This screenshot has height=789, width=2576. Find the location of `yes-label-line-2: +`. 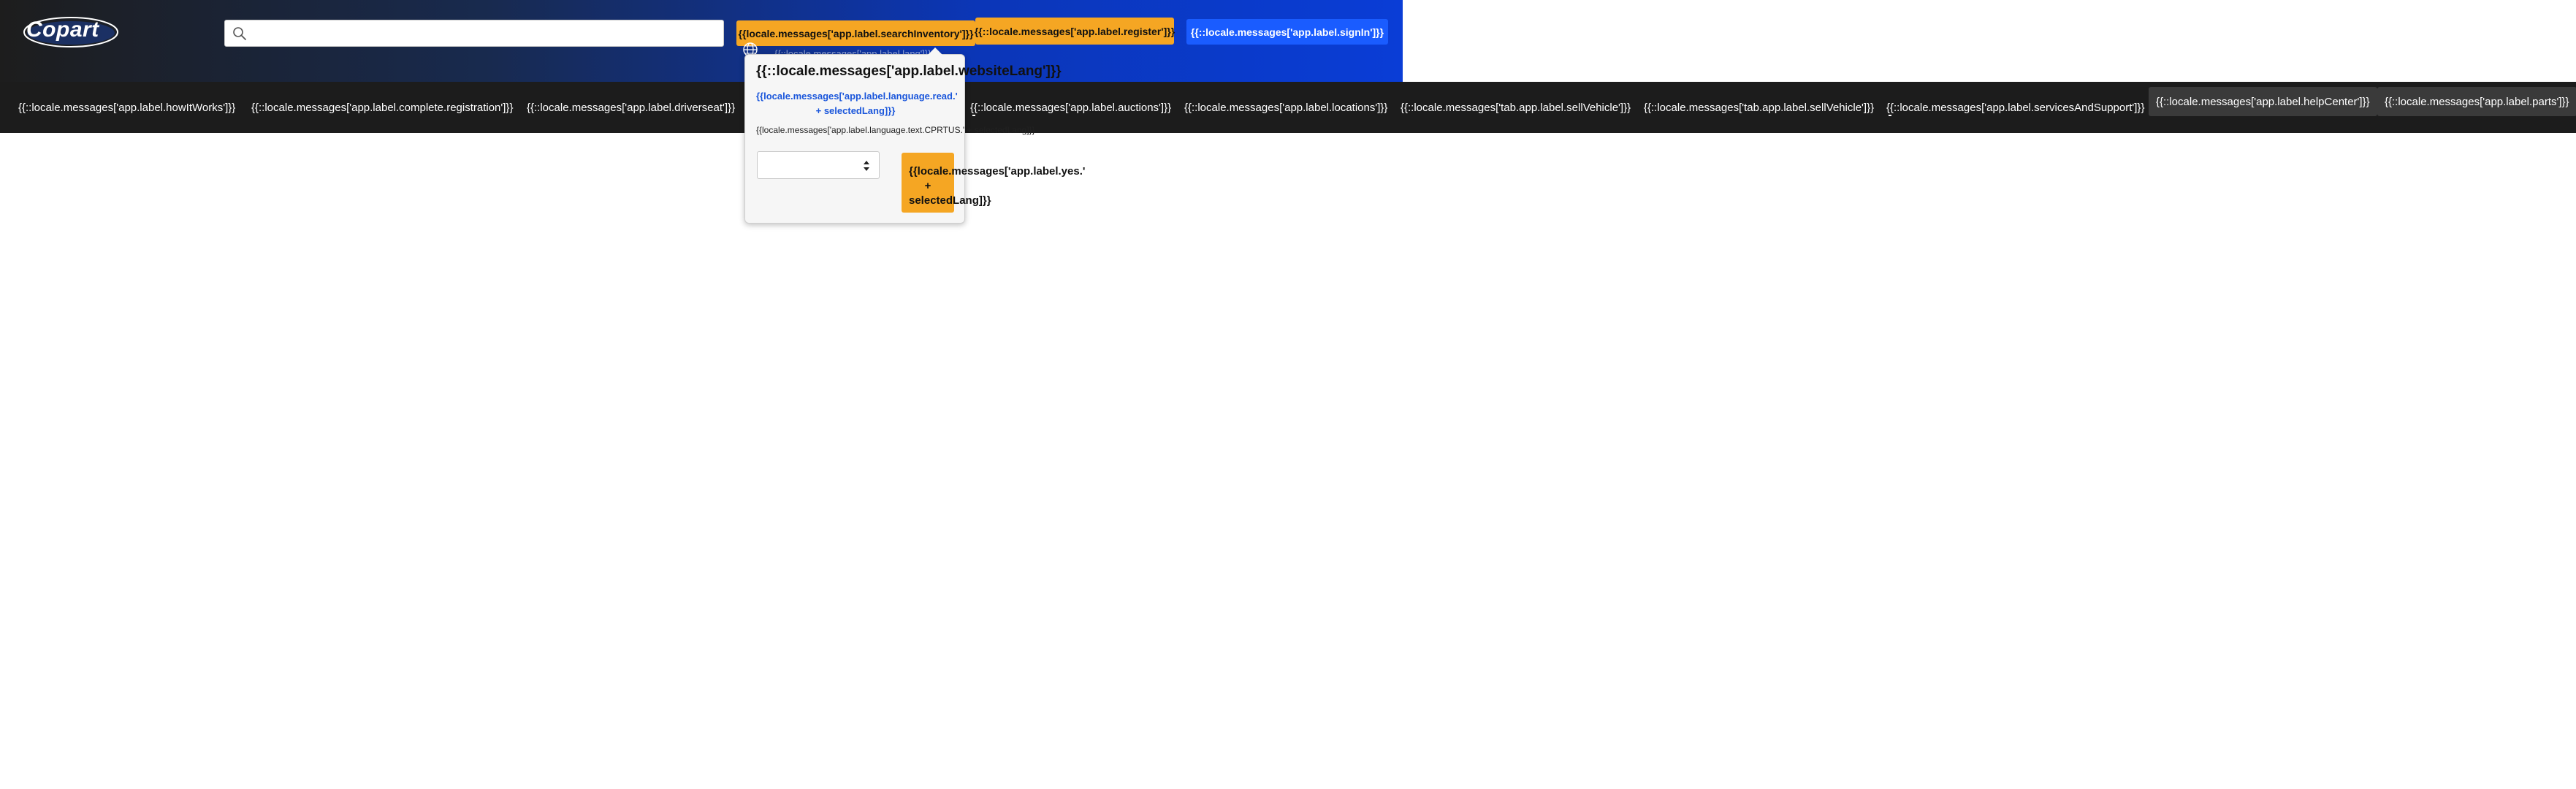

yes-label-line-2: + is located at coordinates (928, 186).